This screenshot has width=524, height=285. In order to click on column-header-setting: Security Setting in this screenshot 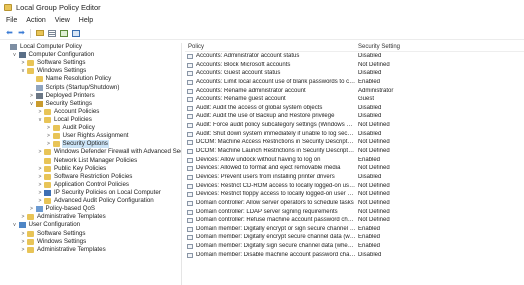, I will do `click(379, 47)`.